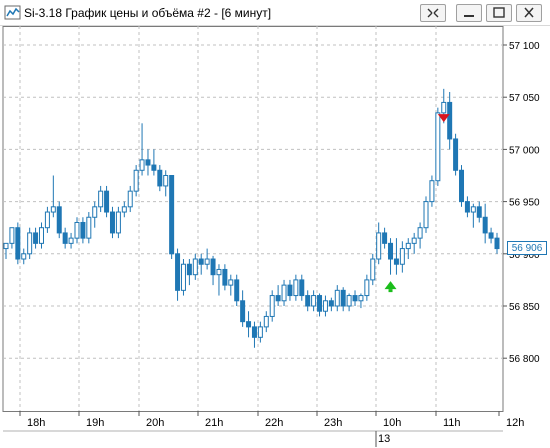 This screenshot has height=448, width=550. Describe the element at coordinates (499, 13) in the screenshot. I see `maximize-button` at that location.